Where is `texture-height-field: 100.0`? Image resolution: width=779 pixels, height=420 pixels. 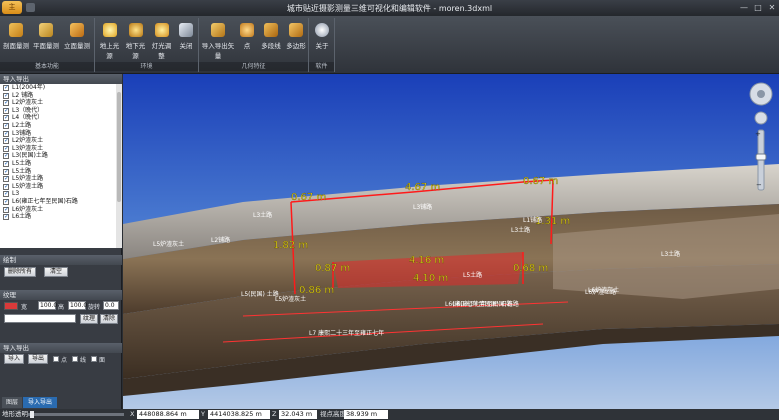
texture-height-field: 100.0 is located at coordinates (77, 305).